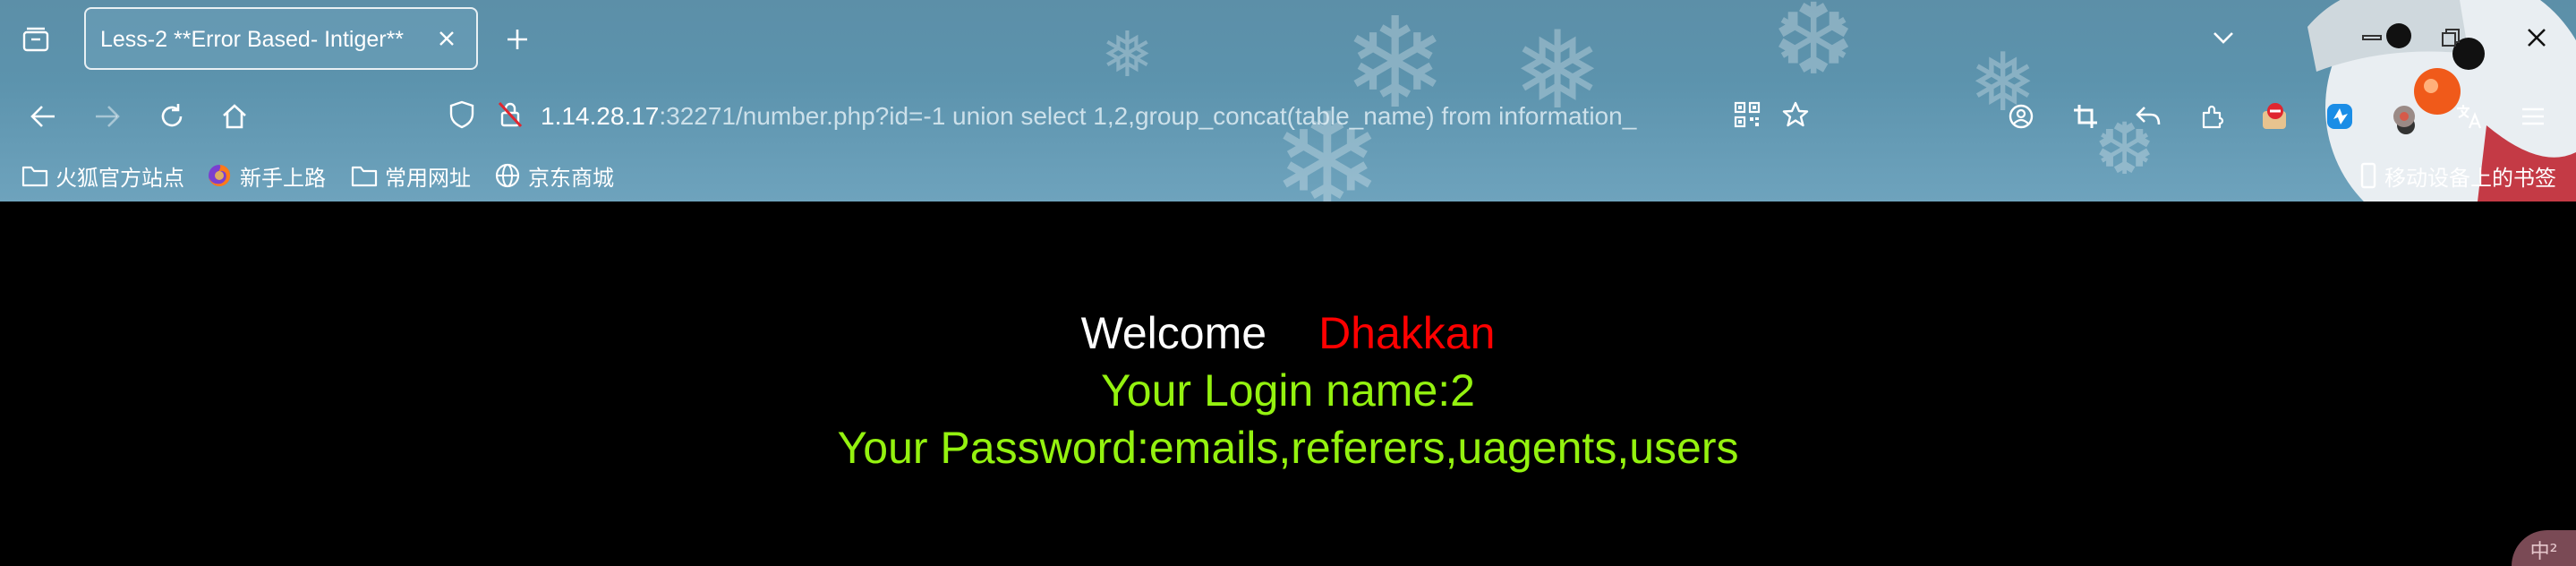 This screenshot has width=2576, height=566. I want to click on close-window-button, so click(2536, 38).